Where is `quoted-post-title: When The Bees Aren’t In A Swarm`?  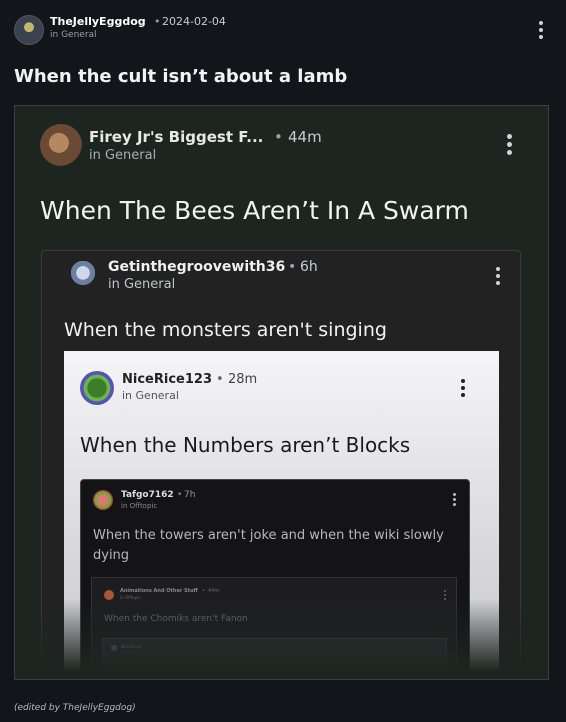 quoted-post-title: When The Bees Aren’t In A Swarm is located at coordinates (254, 210).